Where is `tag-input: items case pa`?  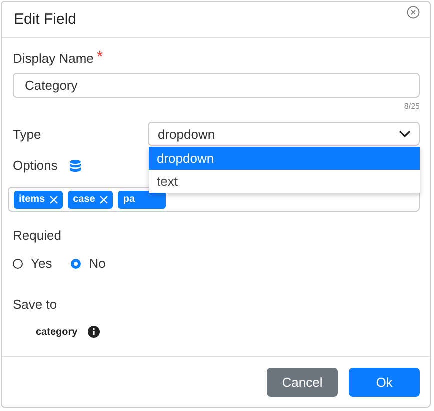 tag-input: items case pa is located at coordinates (214, 199).